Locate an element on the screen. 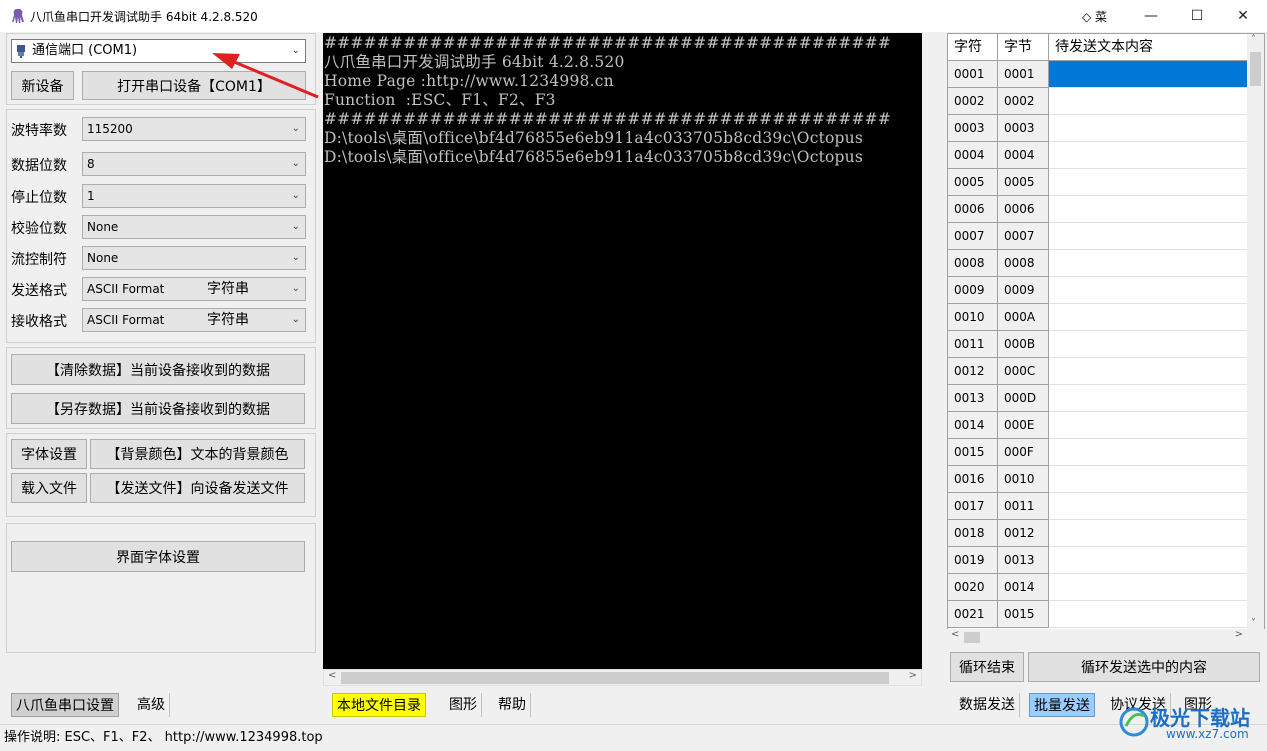 The image size is (1267, 751). row-char-index: 0003 is located at coordinates (973, 128).